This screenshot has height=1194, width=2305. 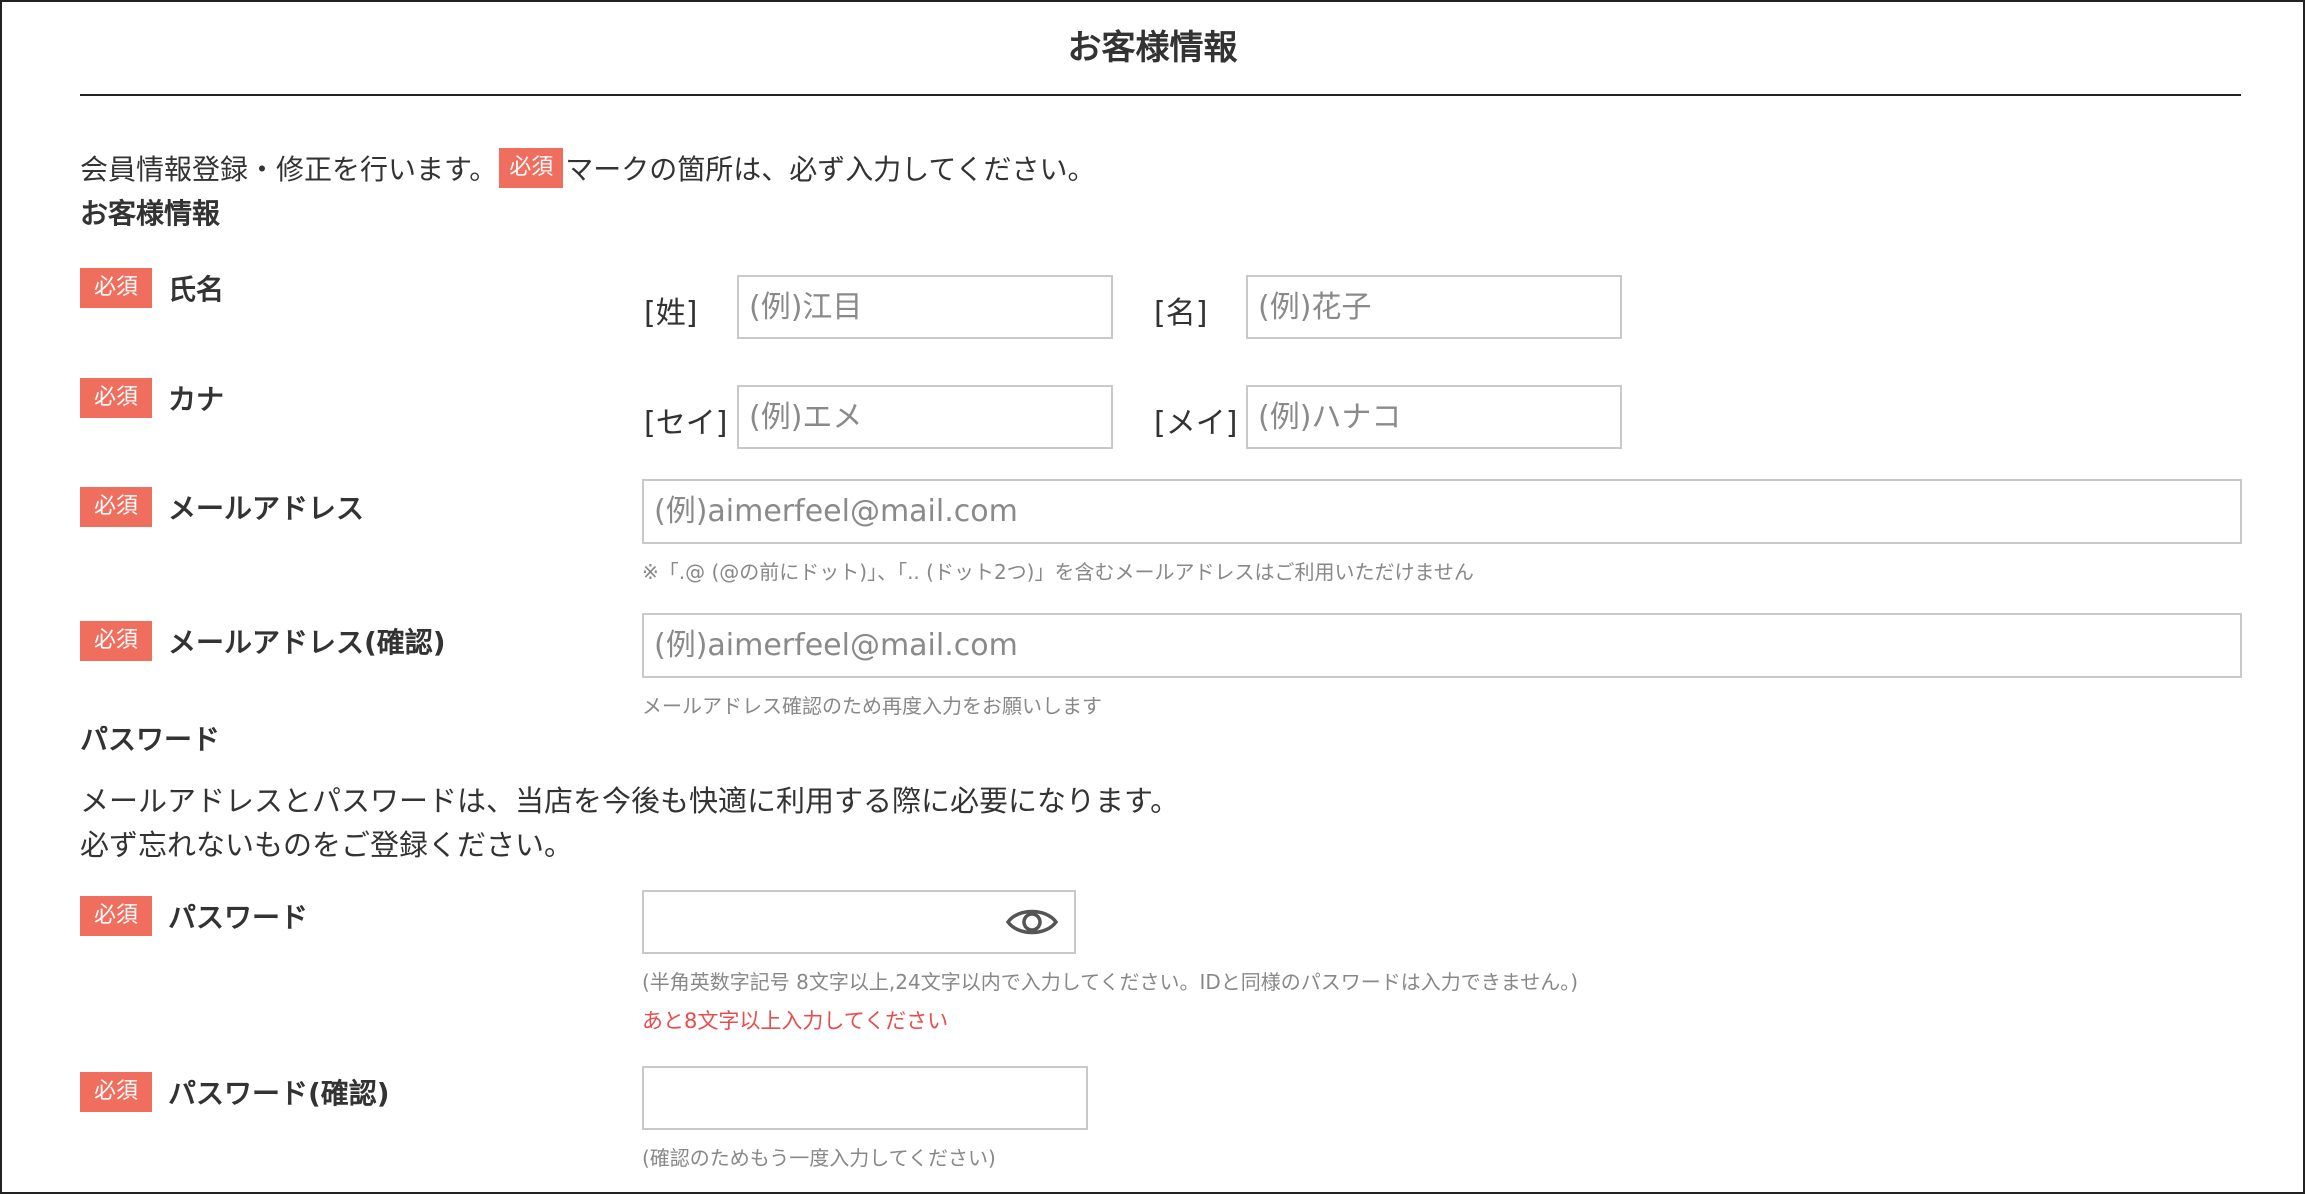 I want to click on last-name-input, so click(x=925, y=307).